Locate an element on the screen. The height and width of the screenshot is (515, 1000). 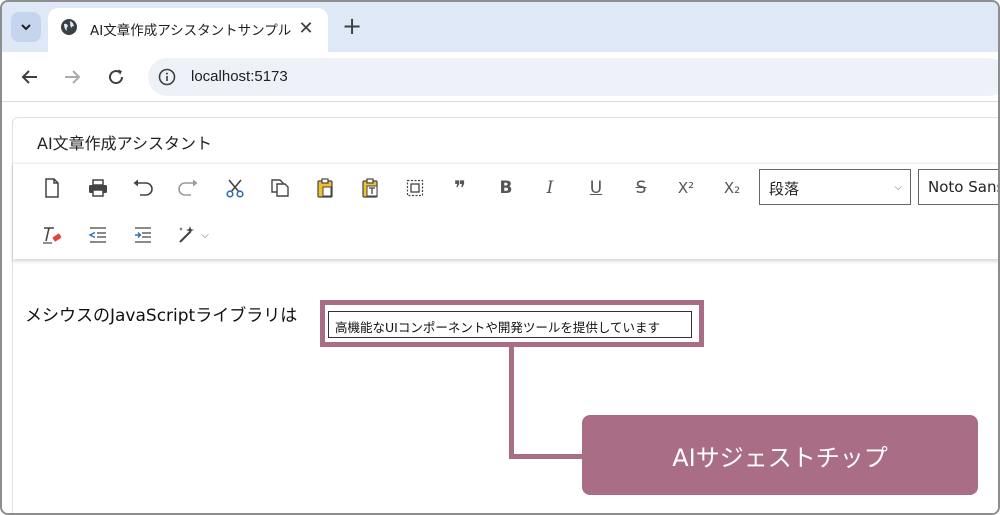
select-all-icon is located at coordinates (415, 188).